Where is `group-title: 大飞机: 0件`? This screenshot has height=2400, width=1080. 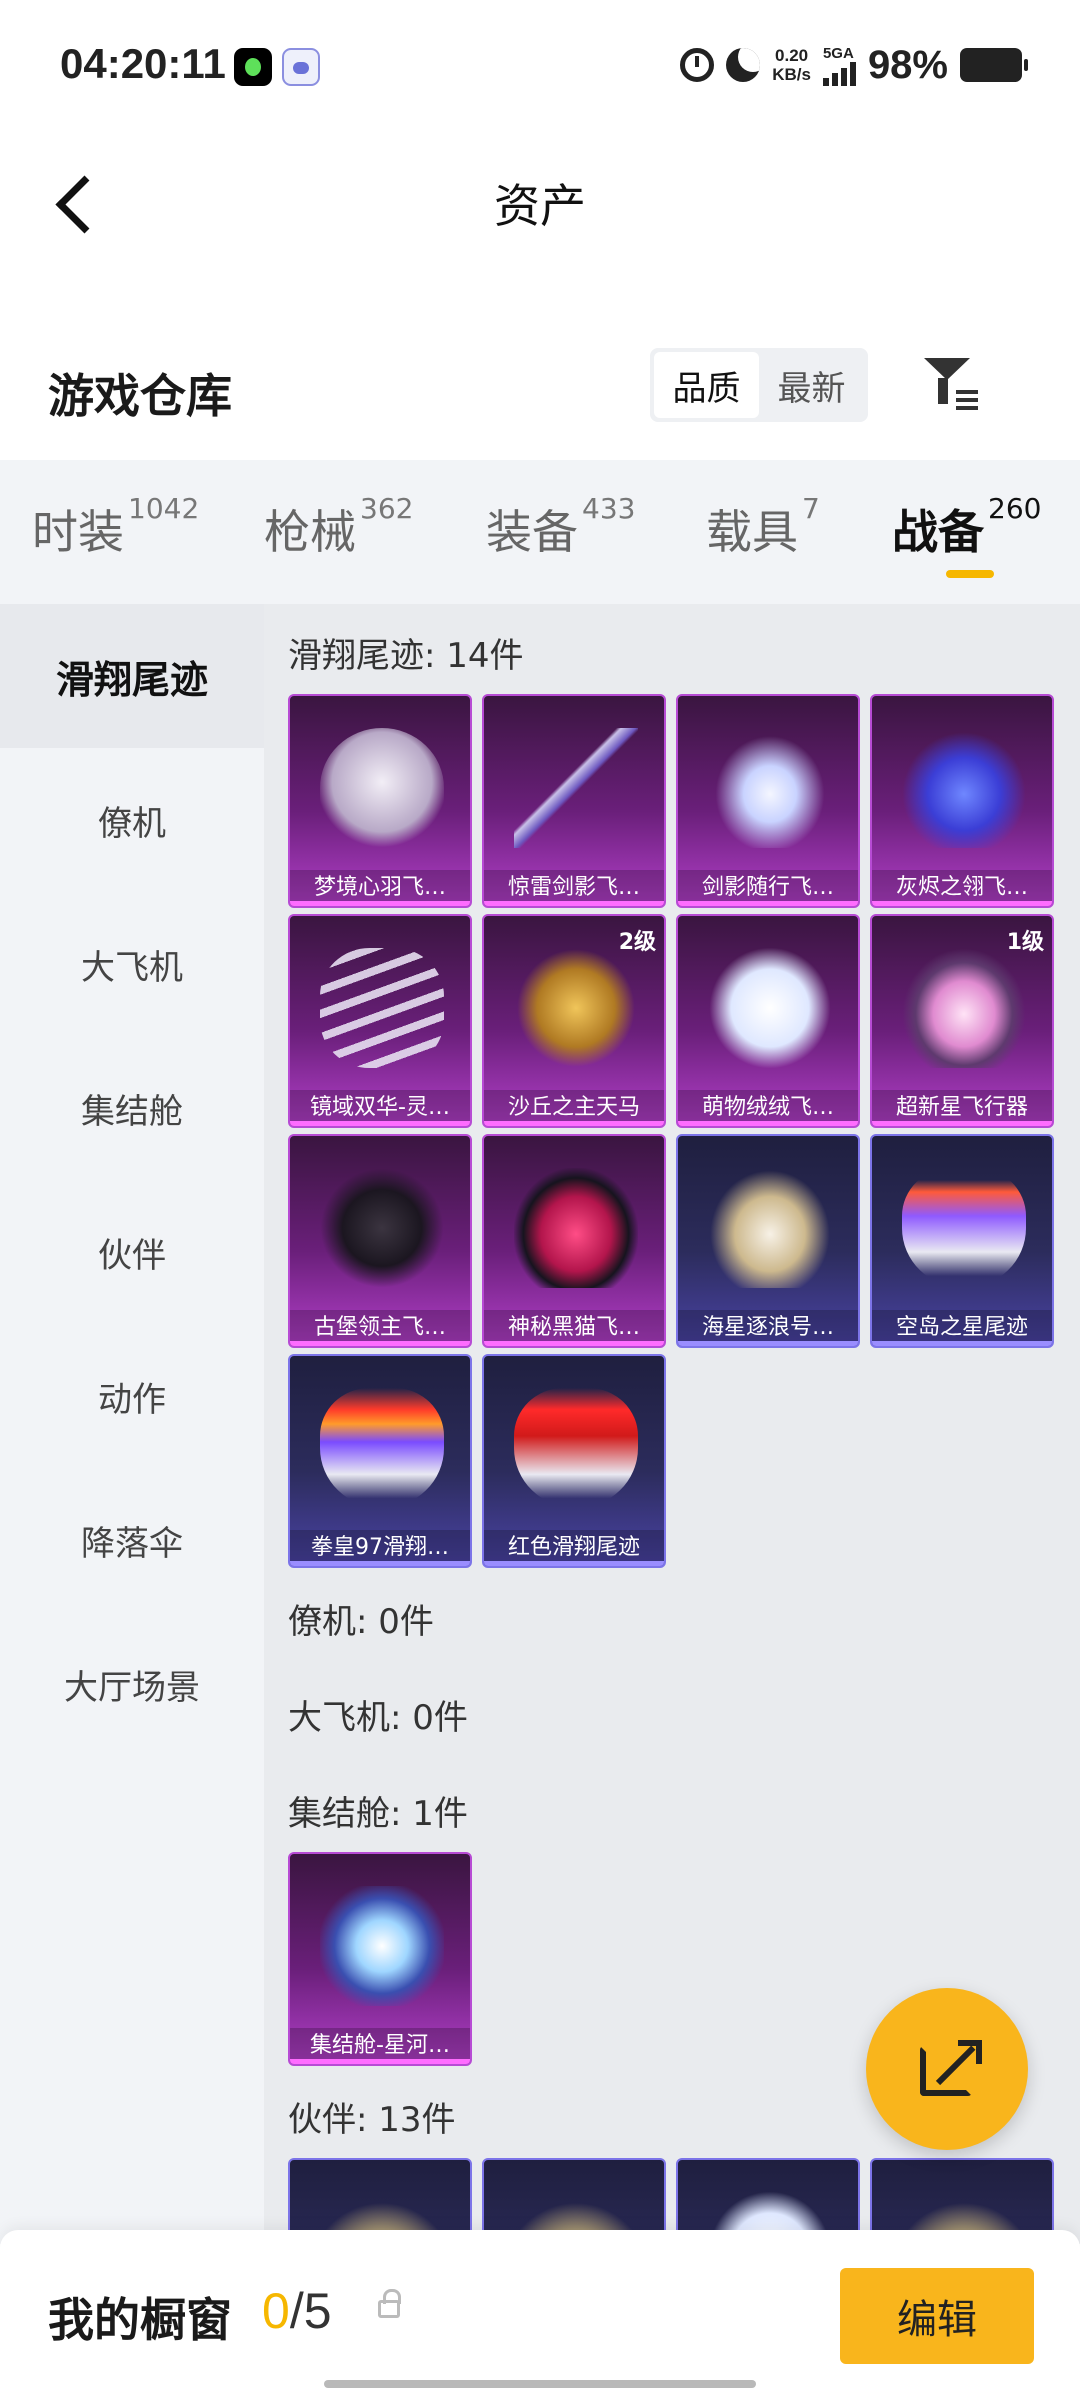 group-title: 大飞机: 0件 is located at coordinates (378, 1718).